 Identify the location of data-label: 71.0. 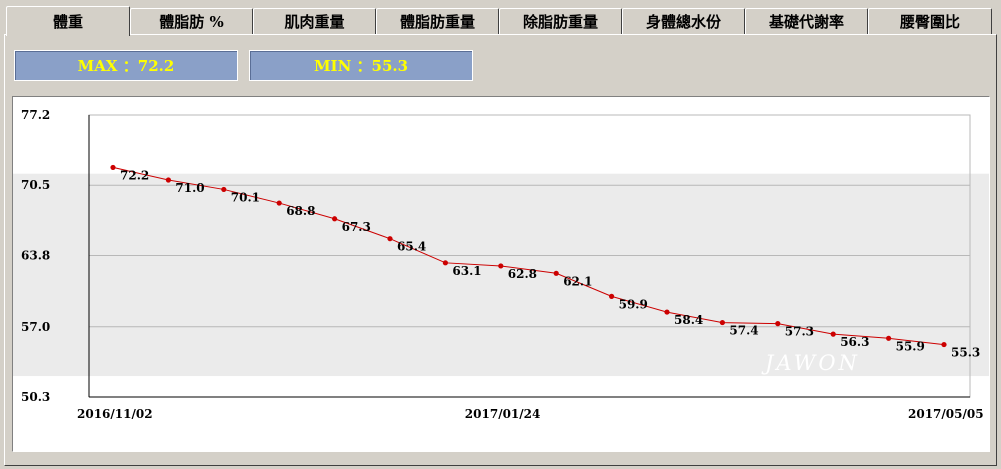
(189, 188).